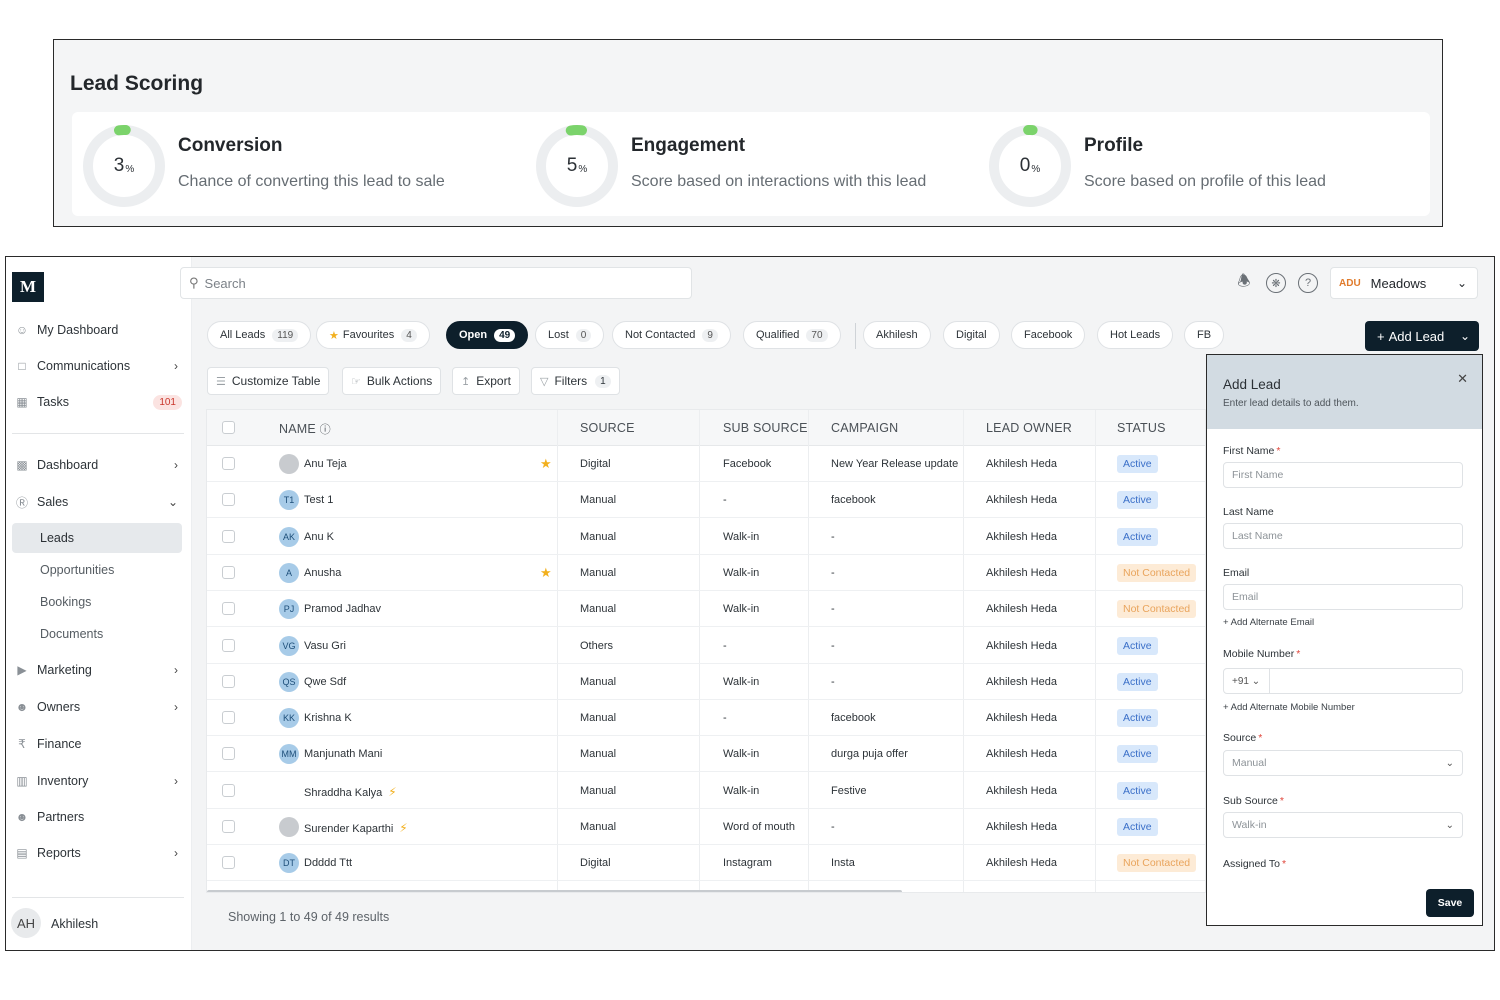 The width and height of the screenshot is (1500, 1000). What do you see at coordinates (706, 537) in the screenshot?
I see `table-row: AK Anu K Manual Walk-in - Akhilesh Heda Active` at bounding box center [706, 537].